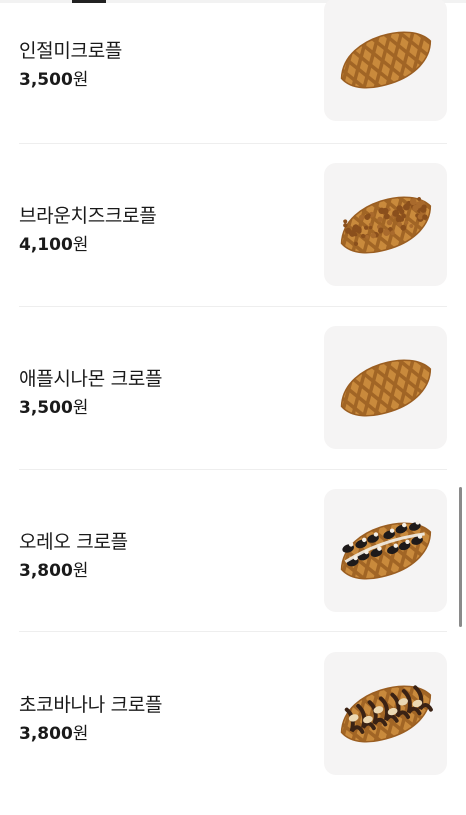 This screenshot has width=466, height=815. I want to click on menu-item-name: 인절미크로플, so click(70, 49).